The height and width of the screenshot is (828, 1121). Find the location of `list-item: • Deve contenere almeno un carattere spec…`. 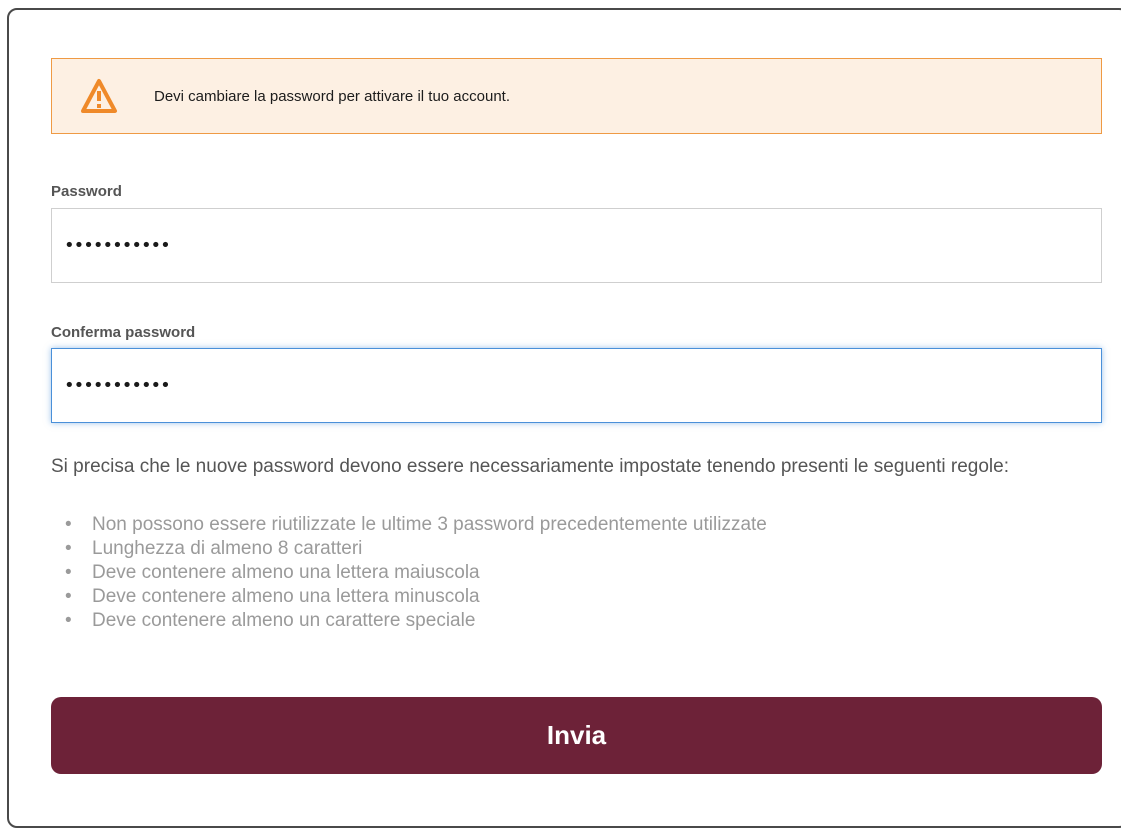

list-item: • Deve contenere almeno un carattere spec… is located at coordinates (409, 621).